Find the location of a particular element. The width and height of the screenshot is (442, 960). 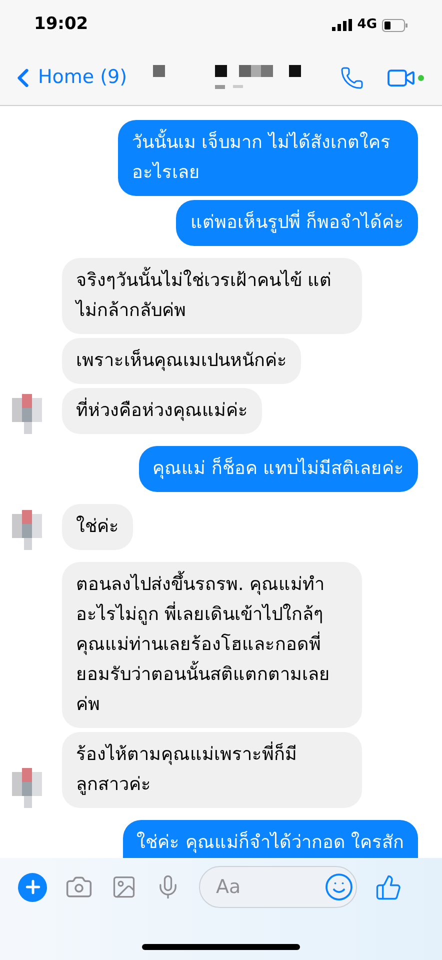

message-bubble: ใช่ค่ะ คุณแม่ก็จำได้ว่ากอด ใครสัก is located at coordinates (270, 839).